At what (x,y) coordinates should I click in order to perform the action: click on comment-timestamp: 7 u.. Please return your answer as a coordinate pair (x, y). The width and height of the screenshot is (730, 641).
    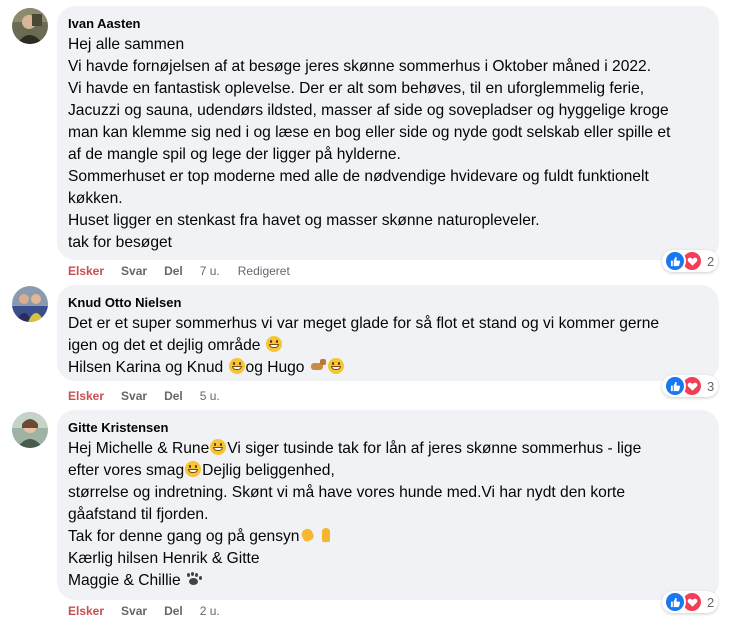
    Looking at the image, I should click on (210, 271).